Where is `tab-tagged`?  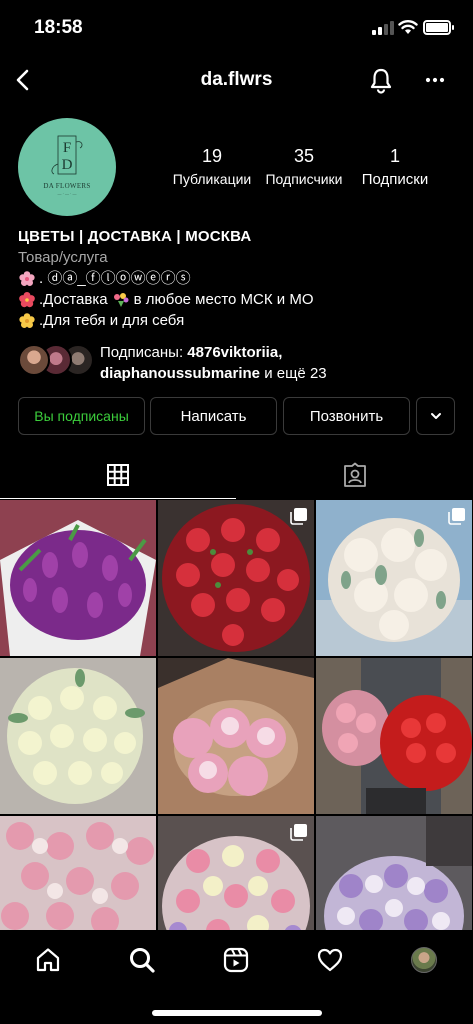 tab-tagged is located at coordinates (355, 475).